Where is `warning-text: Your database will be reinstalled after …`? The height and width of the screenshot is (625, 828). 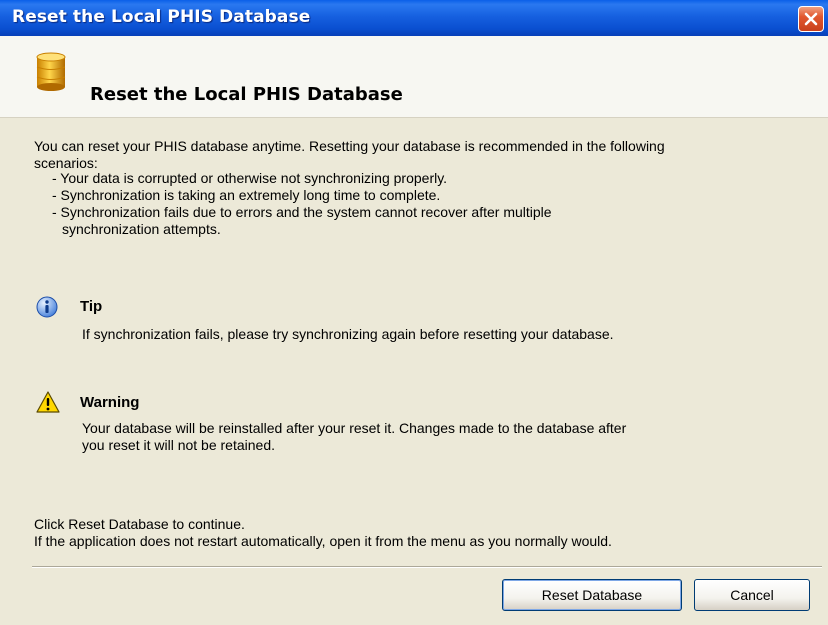
warning-text: Your database will be reinstalled after … is located at coordinates (354, 437).